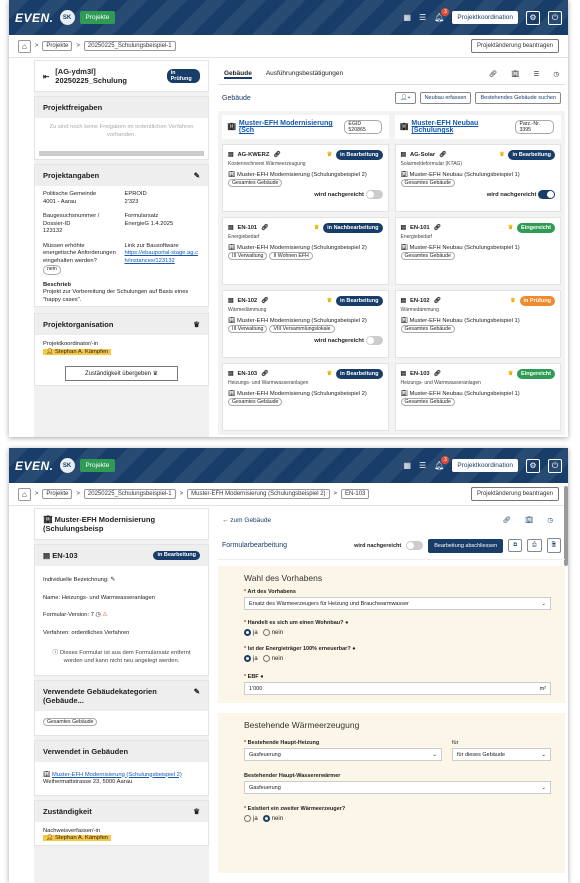  I want to click on building-link: Muster-EFH Neubau (Schulungsk, so click(461, 127).